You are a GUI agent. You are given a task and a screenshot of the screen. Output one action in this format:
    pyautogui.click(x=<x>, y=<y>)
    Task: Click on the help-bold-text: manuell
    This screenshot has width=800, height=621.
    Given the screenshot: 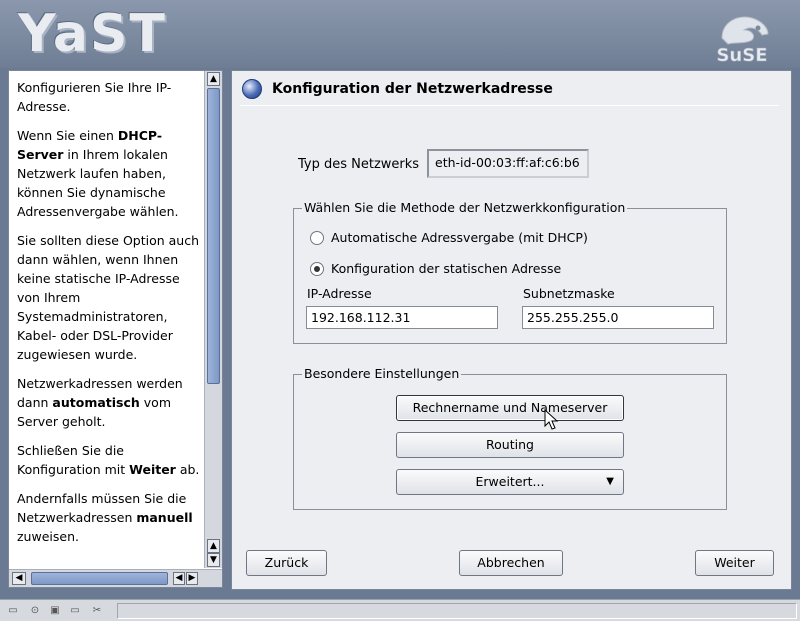 What is the action you would take?
    pyautogui.click(x=164, y=517)
    